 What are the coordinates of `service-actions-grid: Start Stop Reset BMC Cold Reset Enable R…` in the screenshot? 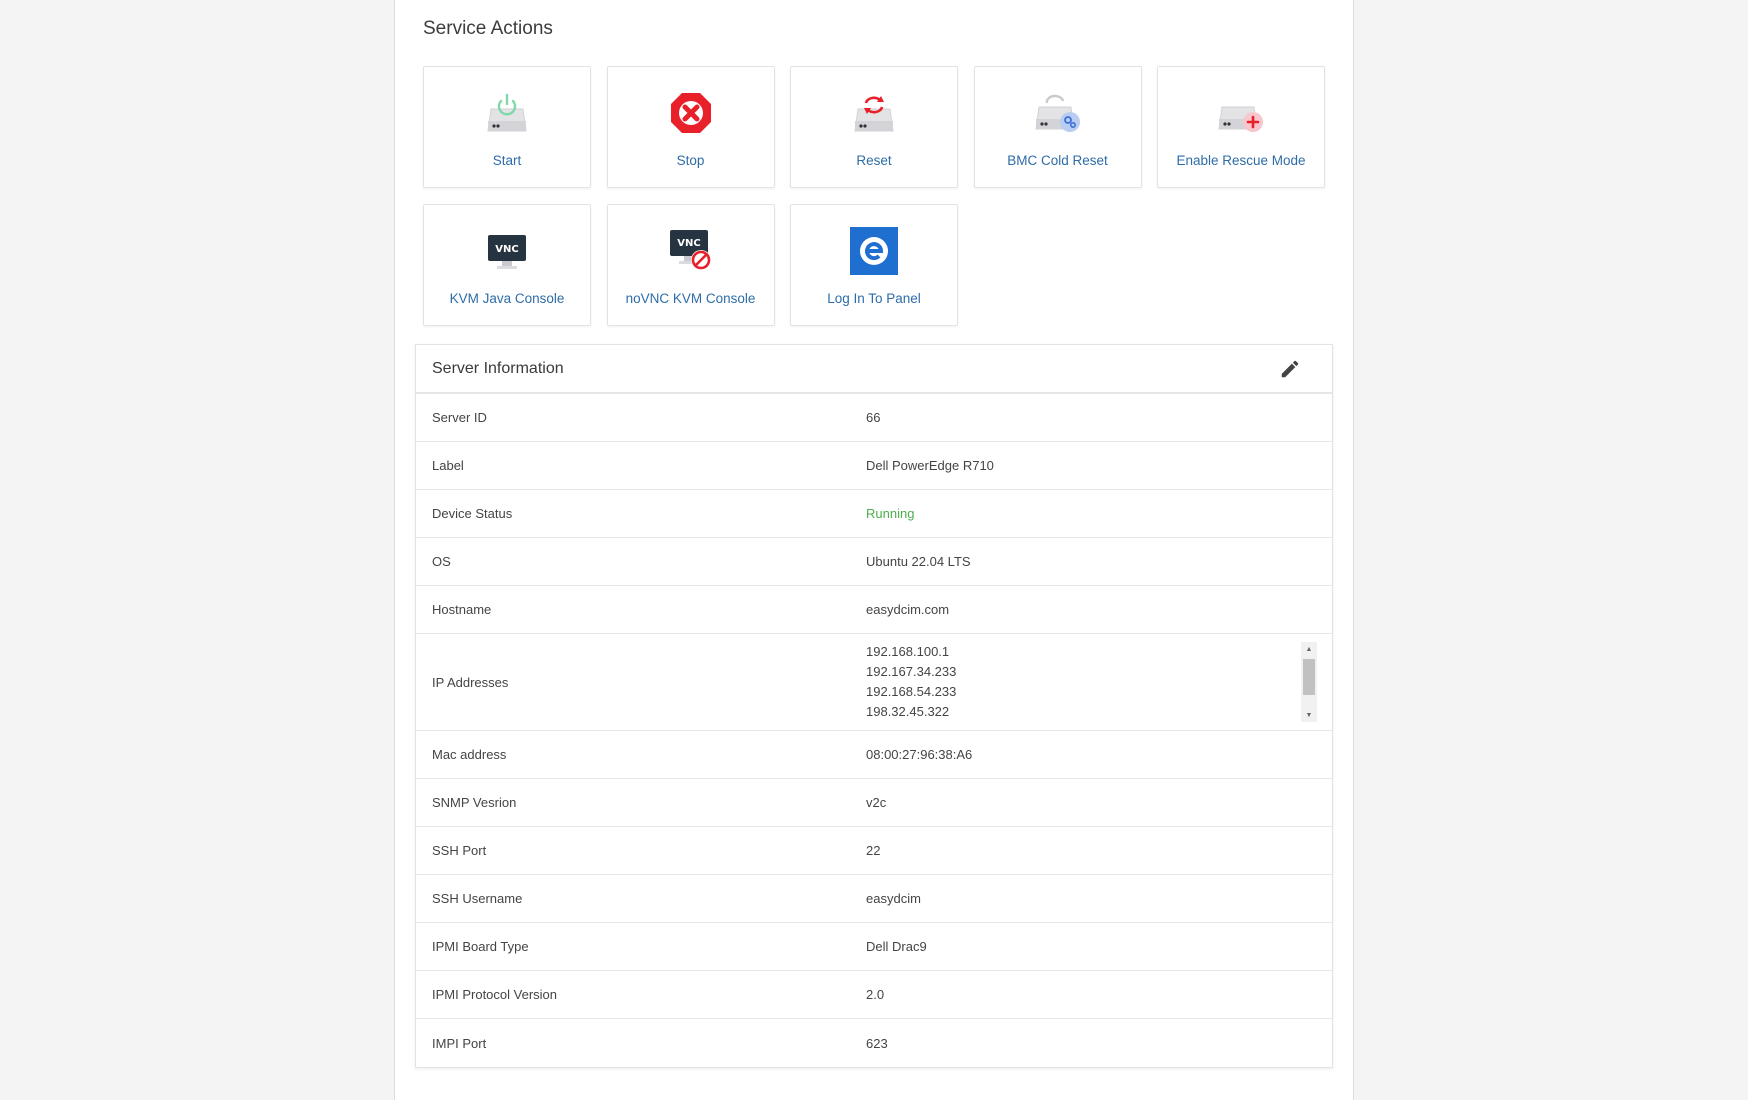 It's located at (874, 196).